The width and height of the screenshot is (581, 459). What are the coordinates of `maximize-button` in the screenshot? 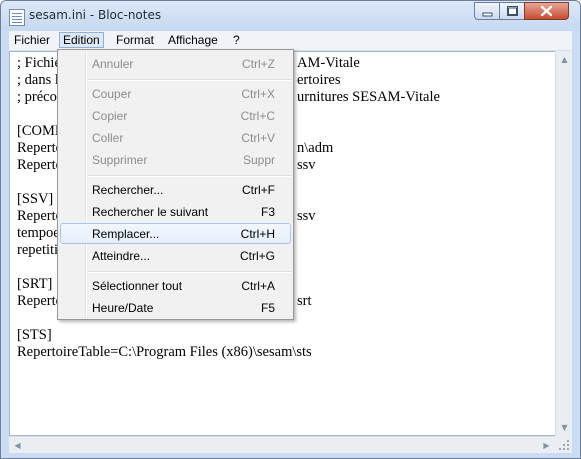 It's located at (512, 11).